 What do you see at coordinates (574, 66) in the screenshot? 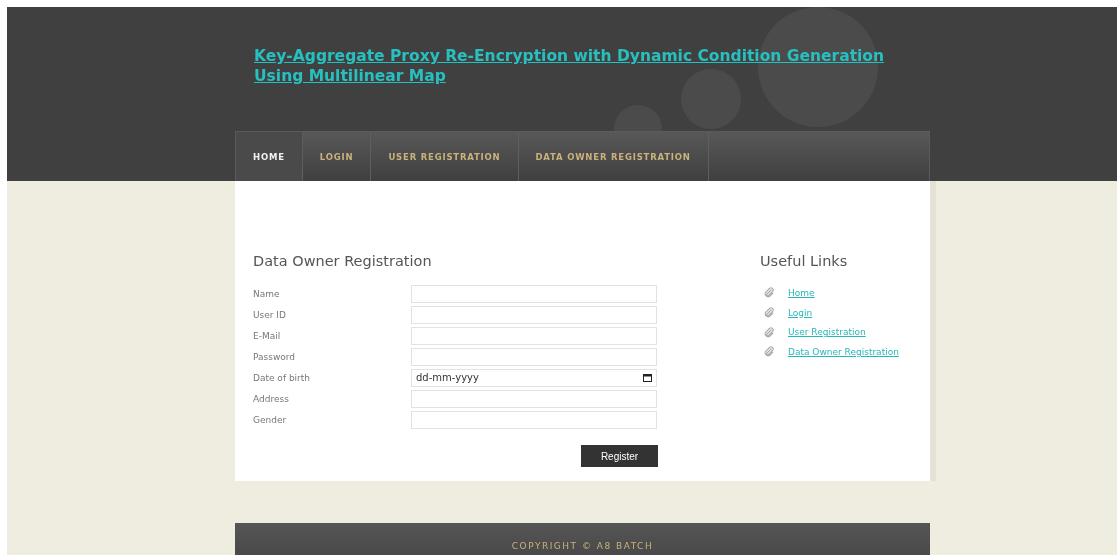
I see `site-title-link: Key-Aggregate Proxy Re-Encryption with Dynamic Condition Generation Using Multilinear Map` at bounding box center [574, 66].